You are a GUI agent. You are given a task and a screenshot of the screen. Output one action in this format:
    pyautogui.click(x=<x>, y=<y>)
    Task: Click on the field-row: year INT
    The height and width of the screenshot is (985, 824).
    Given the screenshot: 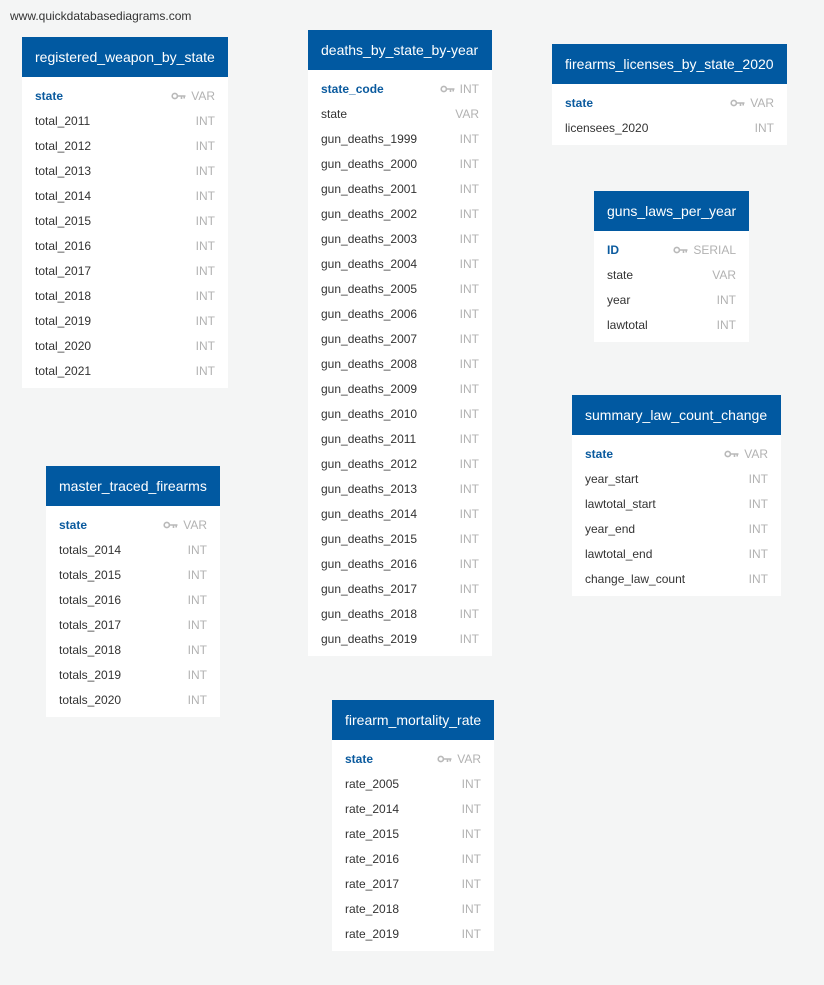 What is the action you would take?
    pyautogui.click(x=671, y=299)
    